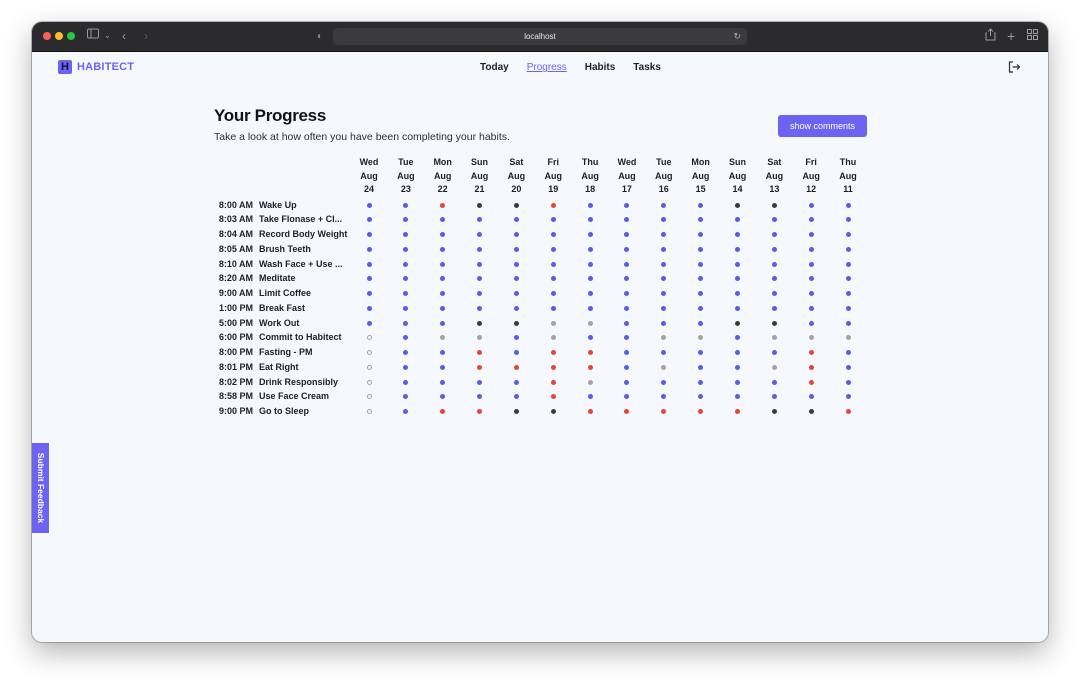  What do you see at coordinates (305, 293) in the screenshot?
I see `habit-name: Limit Coffee` at bounding box center [305, 293].